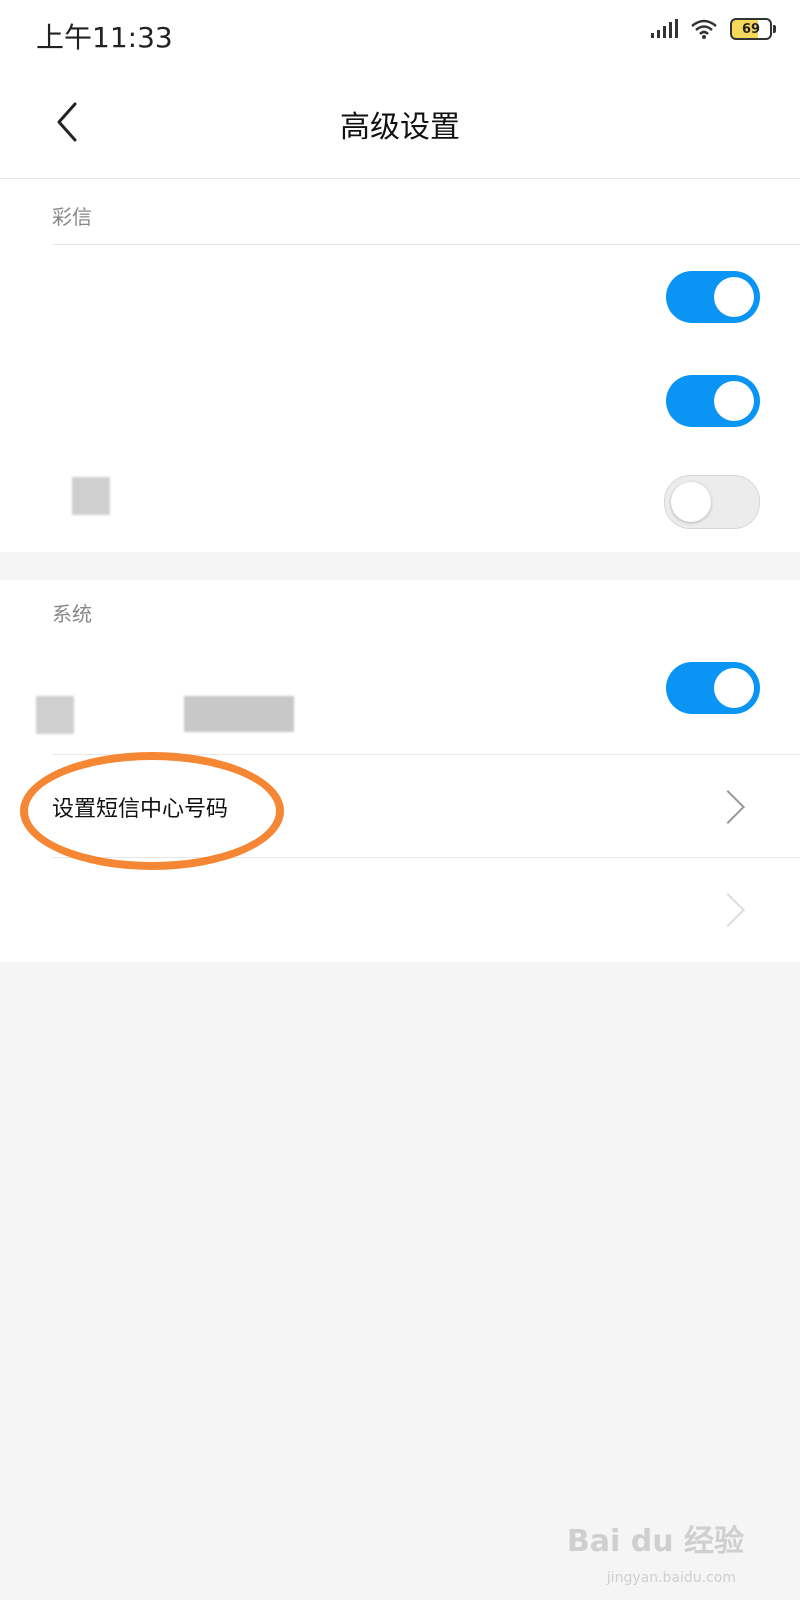 The image size is (800, 1600). Describe the element at coordinates (72, 217) in the screenshot. I see `mms-section-header: 彩信` at that location.